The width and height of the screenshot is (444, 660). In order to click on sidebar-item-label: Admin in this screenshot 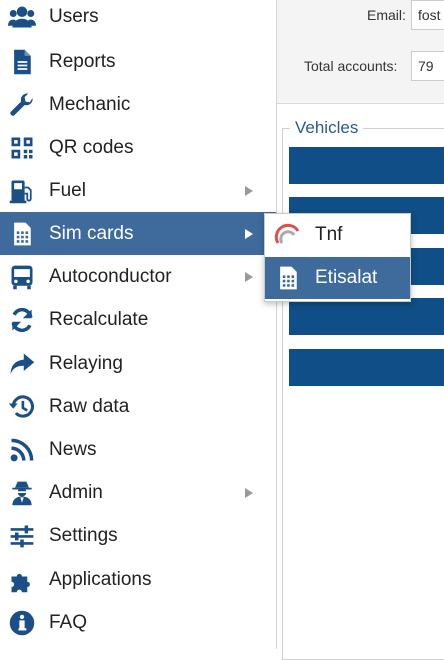, I will do `click(76, 492)`.